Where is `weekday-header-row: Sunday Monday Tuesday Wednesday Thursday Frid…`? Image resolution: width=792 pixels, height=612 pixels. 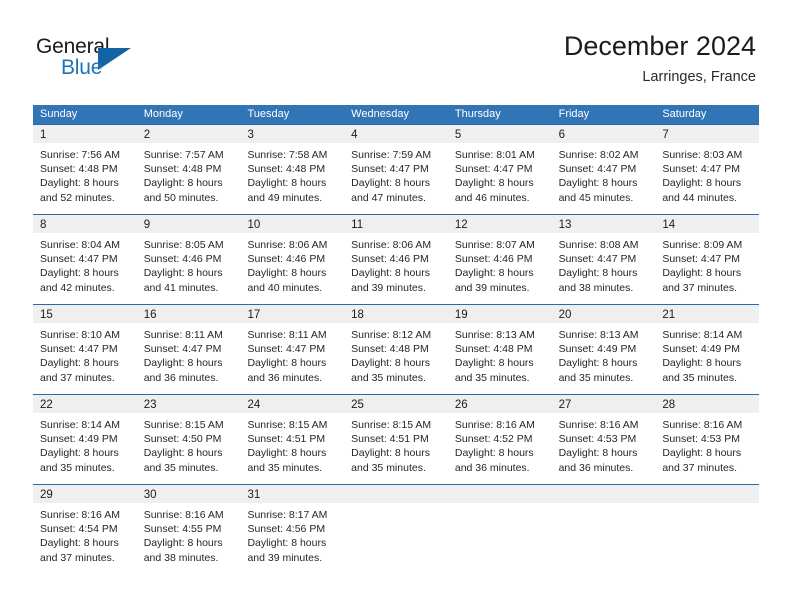
weekday-header-row: Sunday Monday Tuesday Wednesday Thursday Frid… is located at coordinates (396, 114).